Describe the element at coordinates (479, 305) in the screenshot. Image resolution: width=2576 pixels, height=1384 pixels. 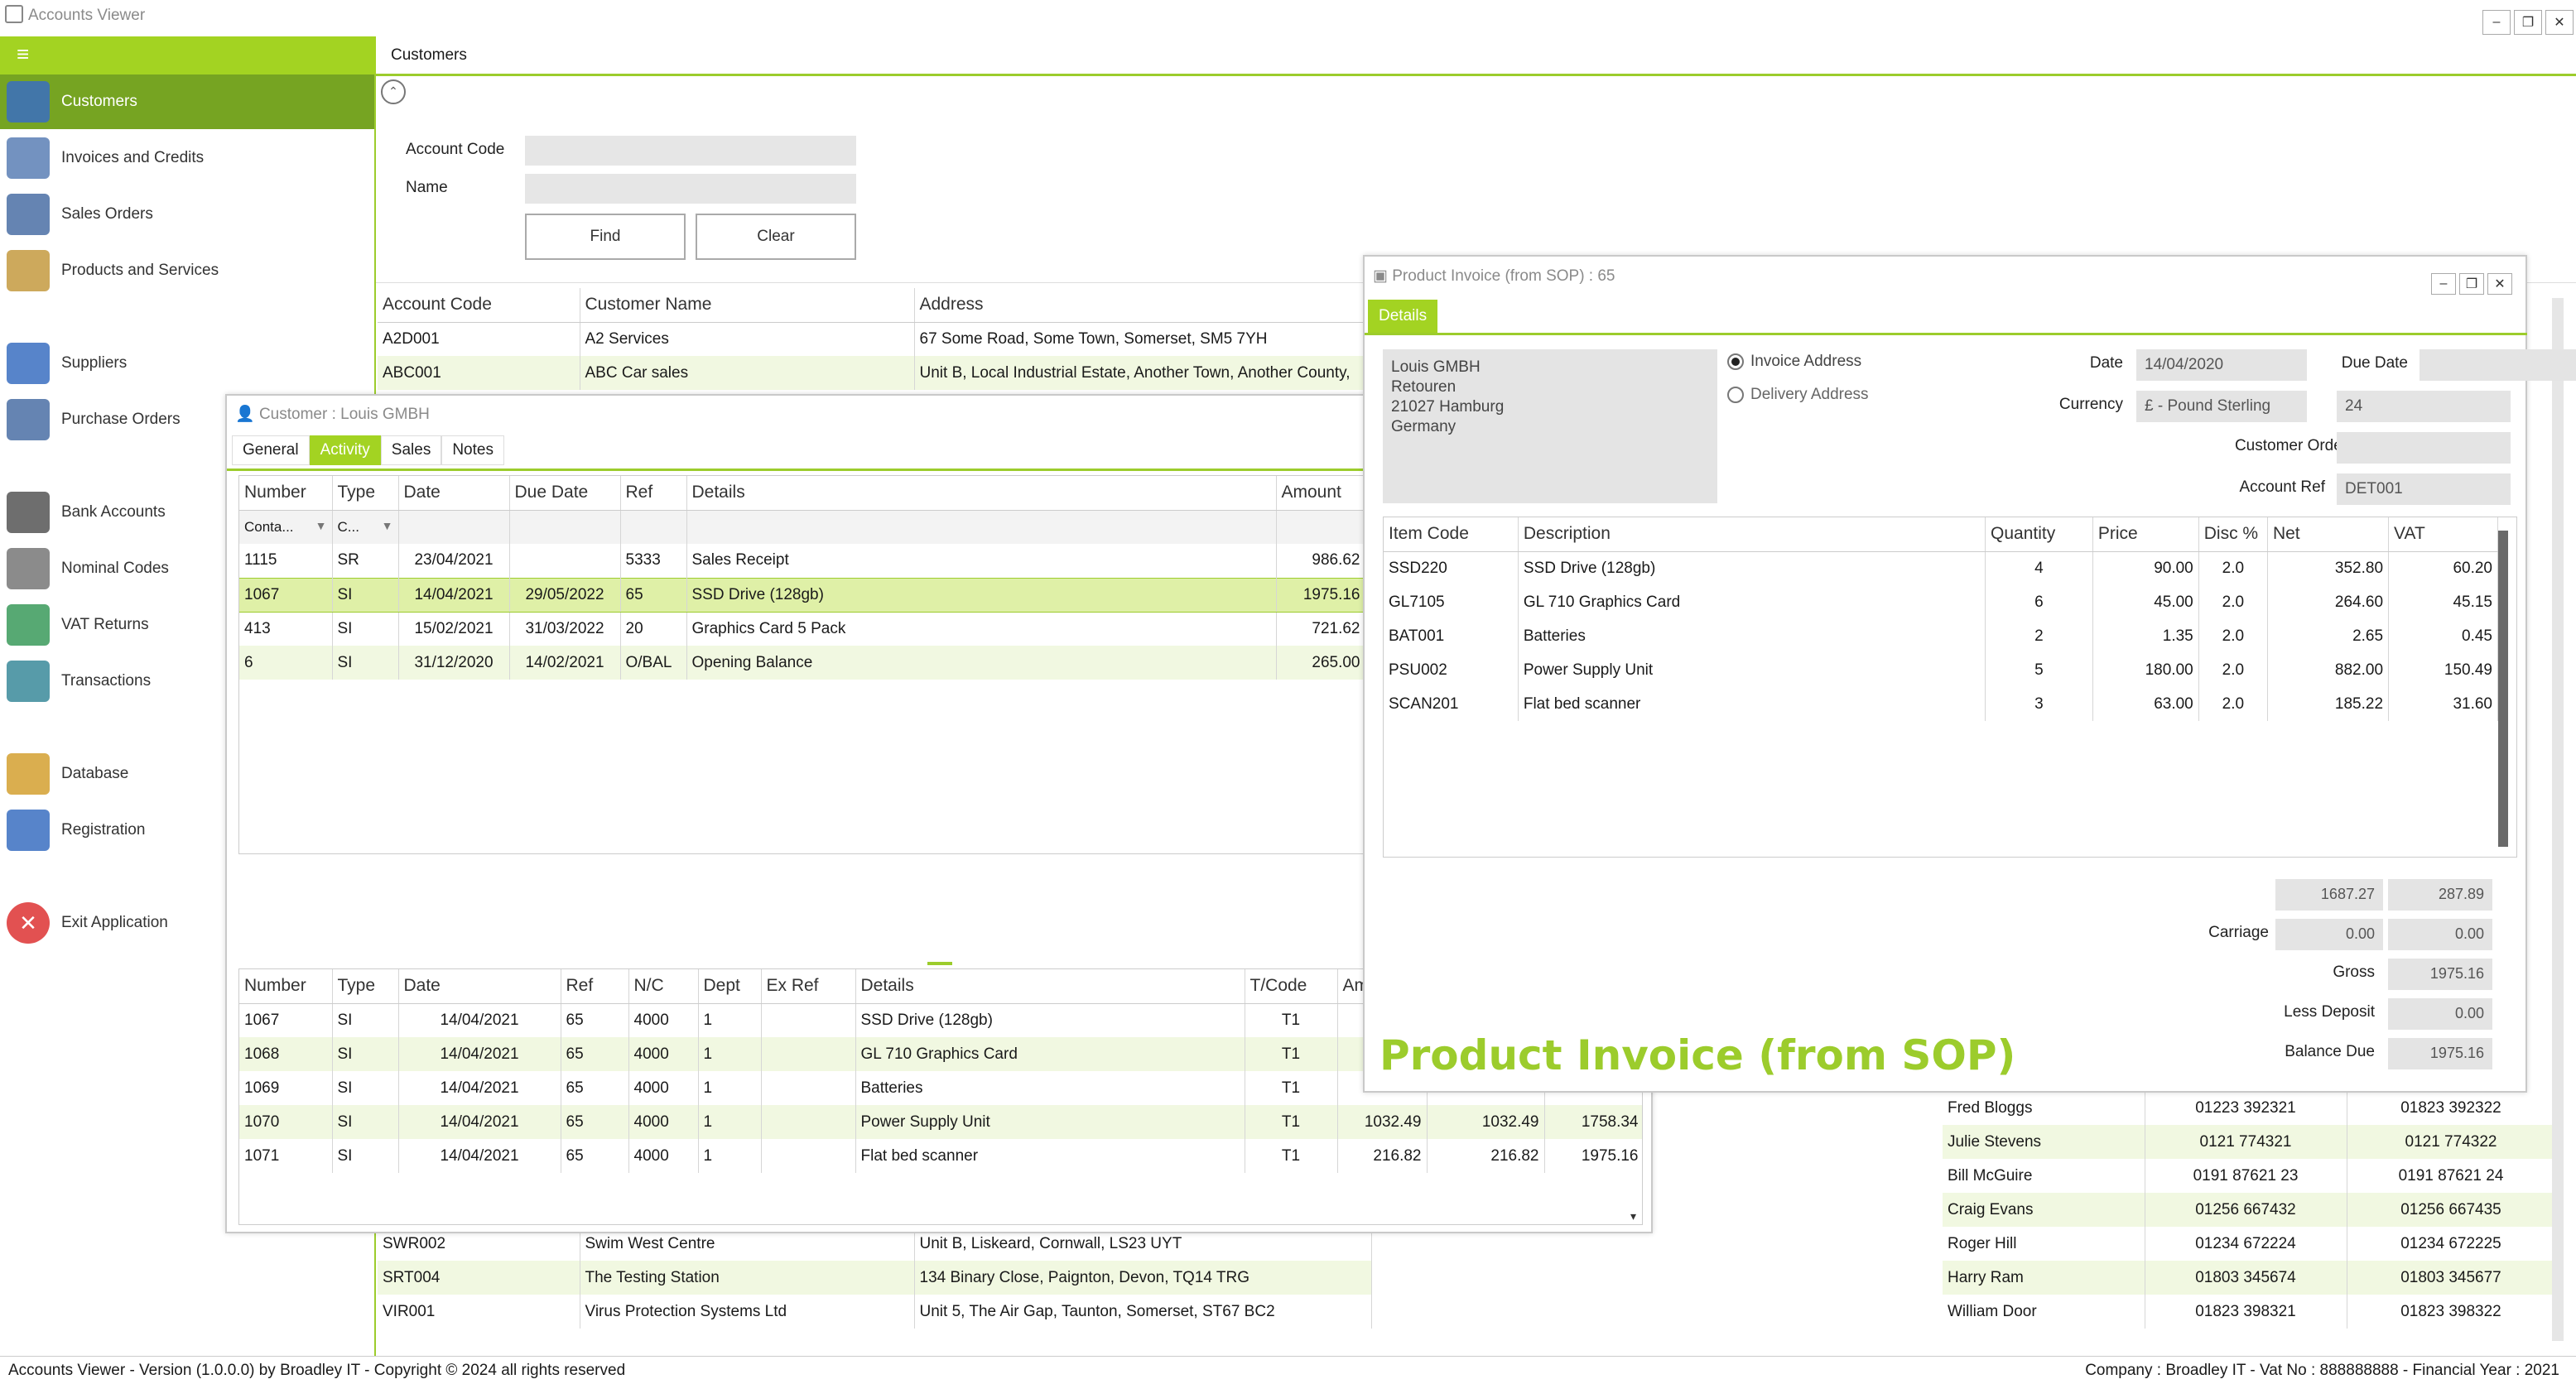
I see `column-header: Account Code` at that location.